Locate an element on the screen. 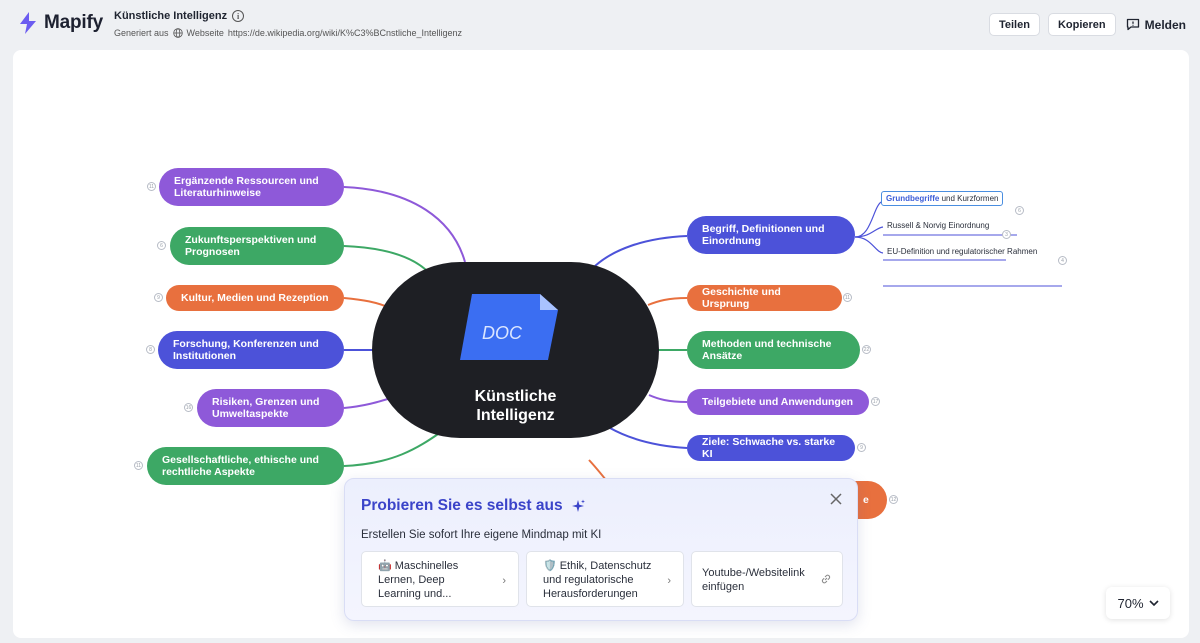 The width and height of the screenshot is (1200, 643). node-geschichte-ursprung: Geschichte und Ursprung is located at coordinates (764, 298).